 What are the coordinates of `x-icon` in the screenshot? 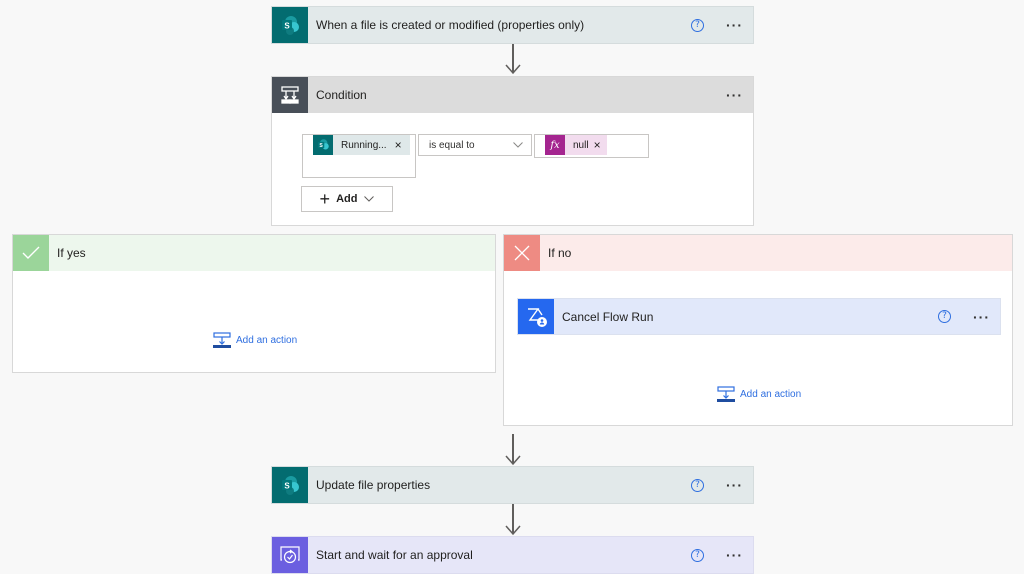 It's located at (522, 253).